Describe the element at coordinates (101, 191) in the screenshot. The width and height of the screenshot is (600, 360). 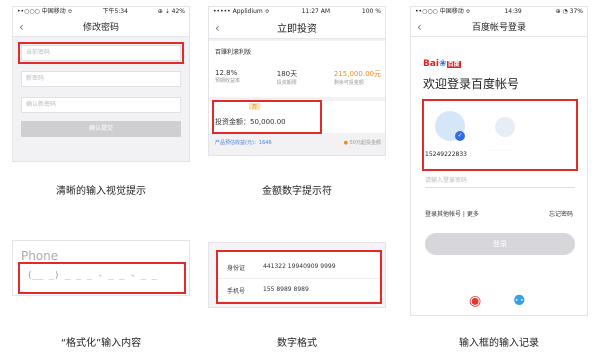
I see `caption-visual-hint: 清晰的输入视觉提示` at that location.